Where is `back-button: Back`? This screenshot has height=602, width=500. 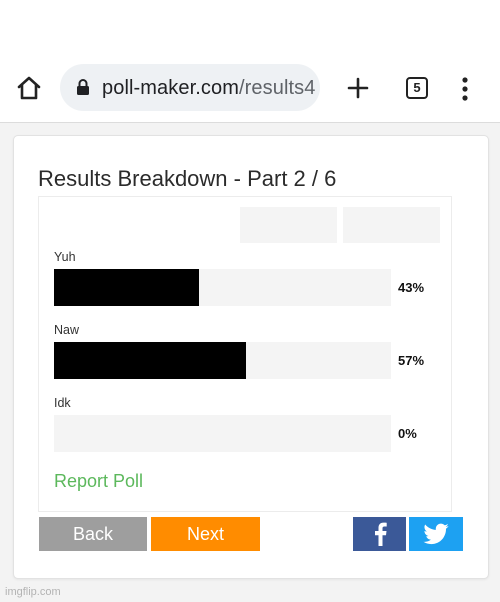
back-button: Back is located at coordinates (93, 534).